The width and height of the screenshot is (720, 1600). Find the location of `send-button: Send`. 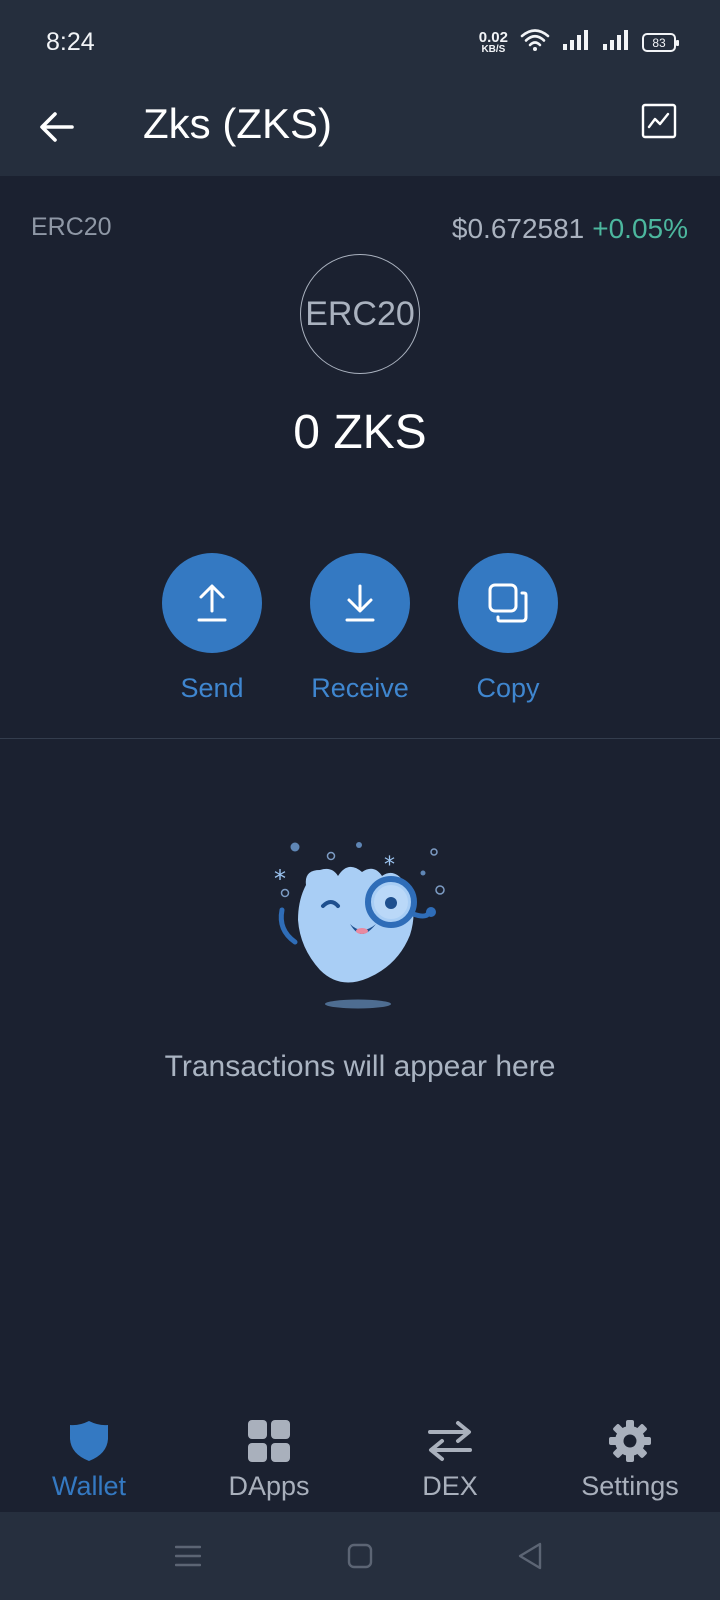

send-button: Send is located at coordinates (212, 628).